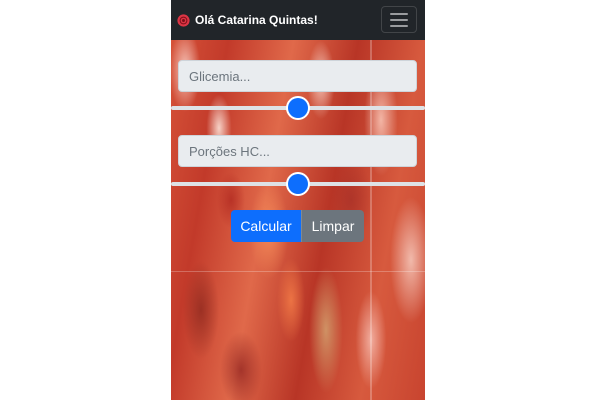 This screenshot has width=600, height=400. I want to click on limpar-button: Limpar, so click(332, 226).